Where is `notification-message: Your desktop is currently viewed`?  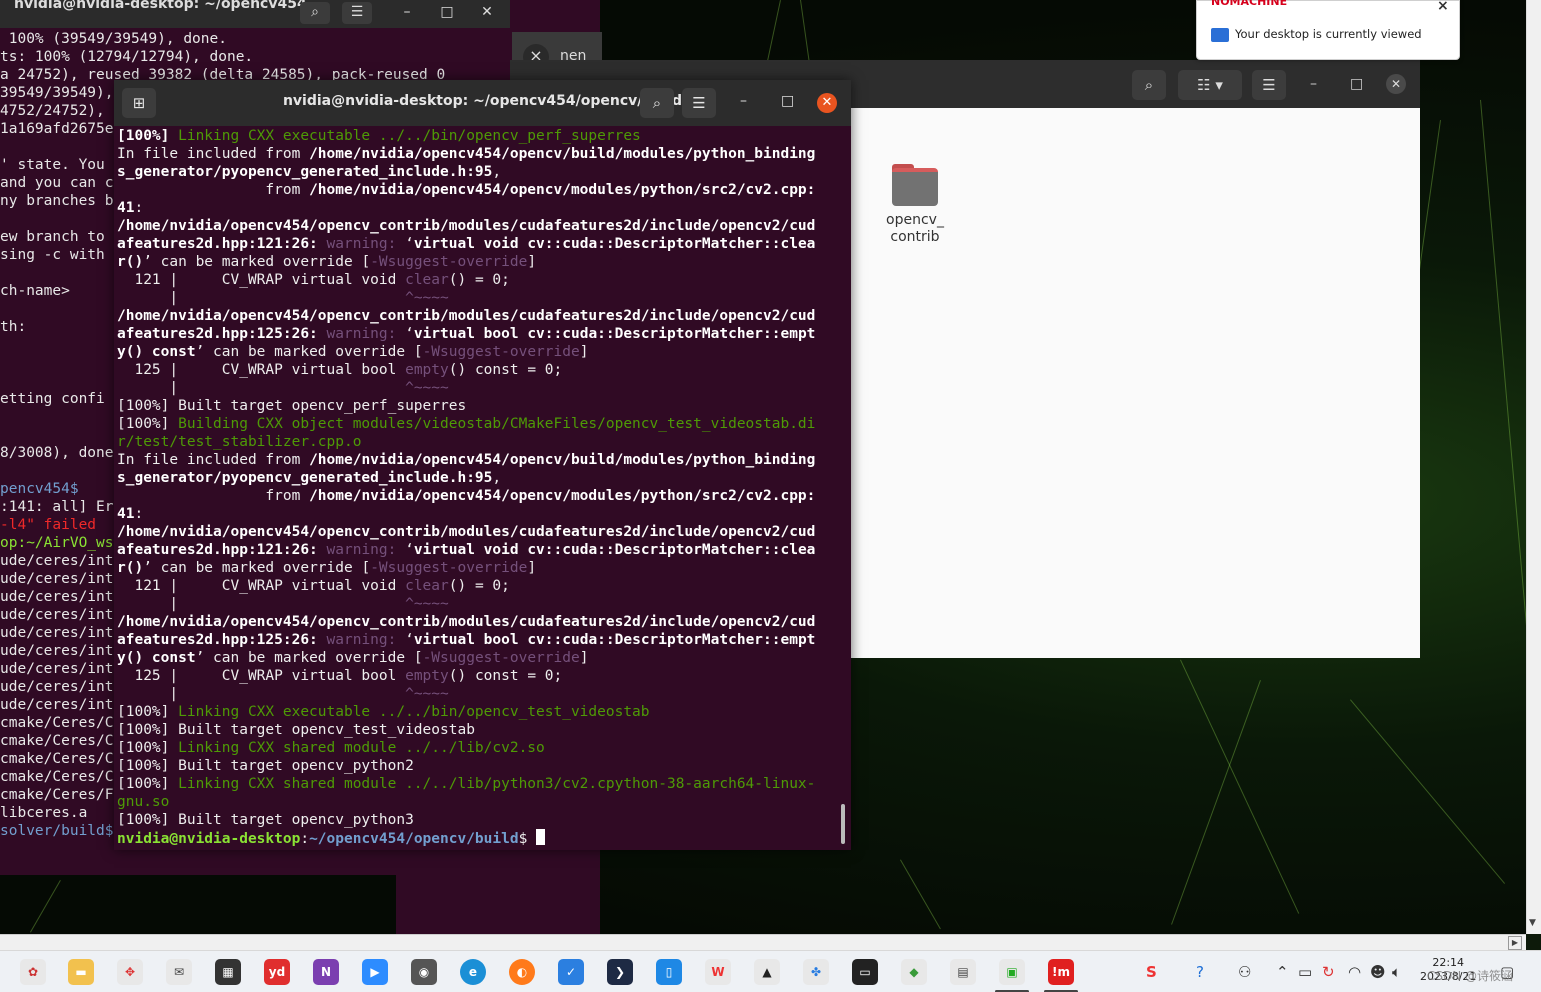
notification-message: Your desktop is currently viewed is located at coordinates (1328, 34).